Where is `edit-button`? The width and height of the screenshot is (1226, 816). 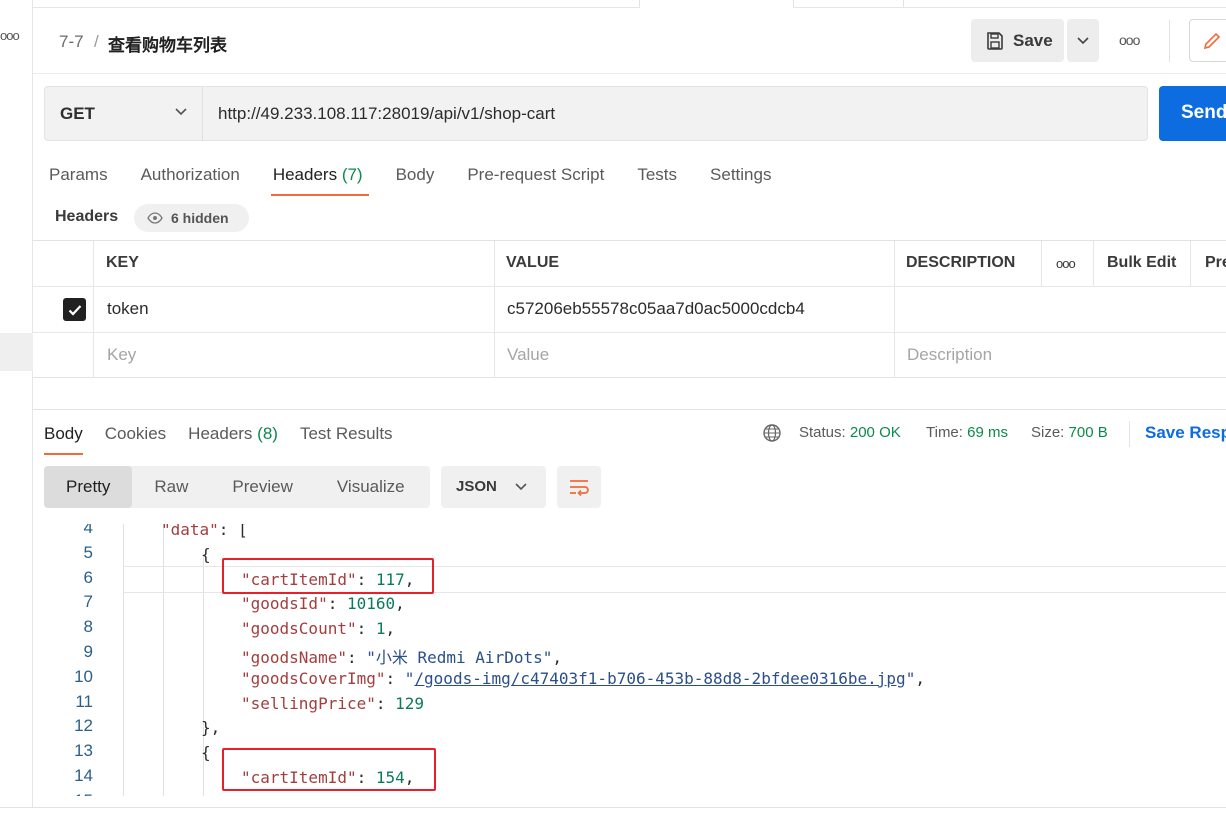 edit-button is located at coordinates (1207, 40).